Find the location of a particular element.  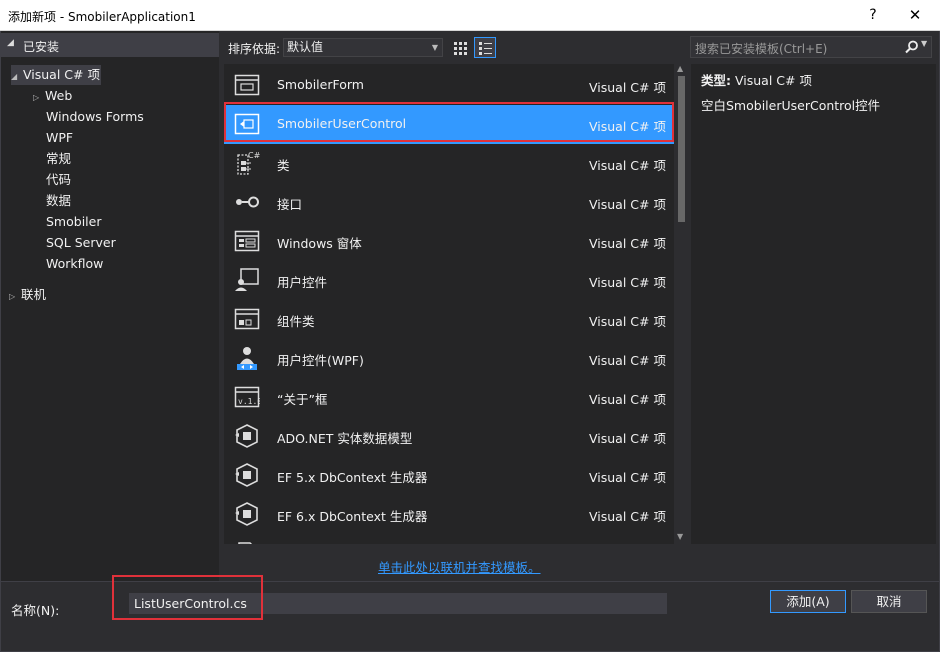

template-row-interface: 接口 Visual C# 项 is located at coordinates (449, 202).